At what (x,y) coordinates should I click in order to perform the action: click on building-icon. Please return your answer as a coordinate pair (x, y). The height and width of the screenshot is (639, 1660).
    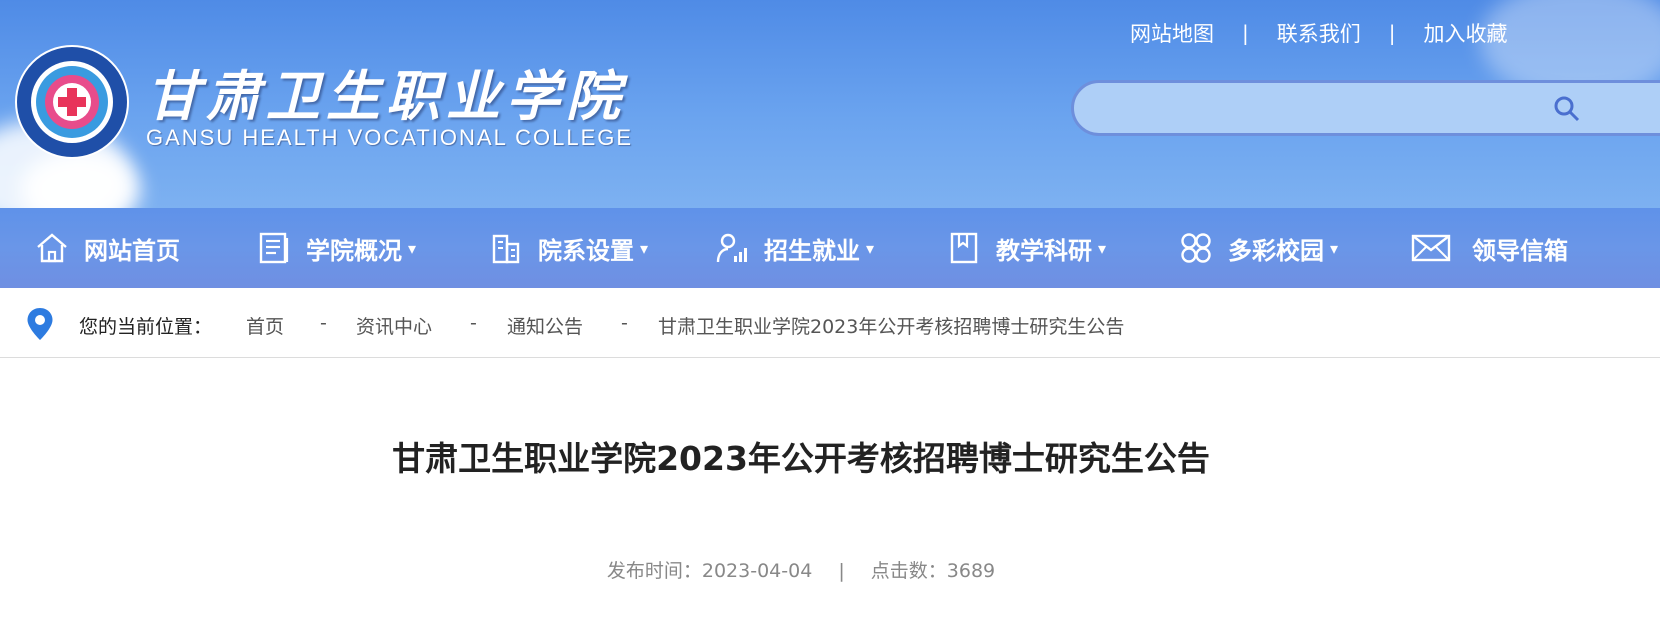
    Looking at the image, I should click on (506, 249).